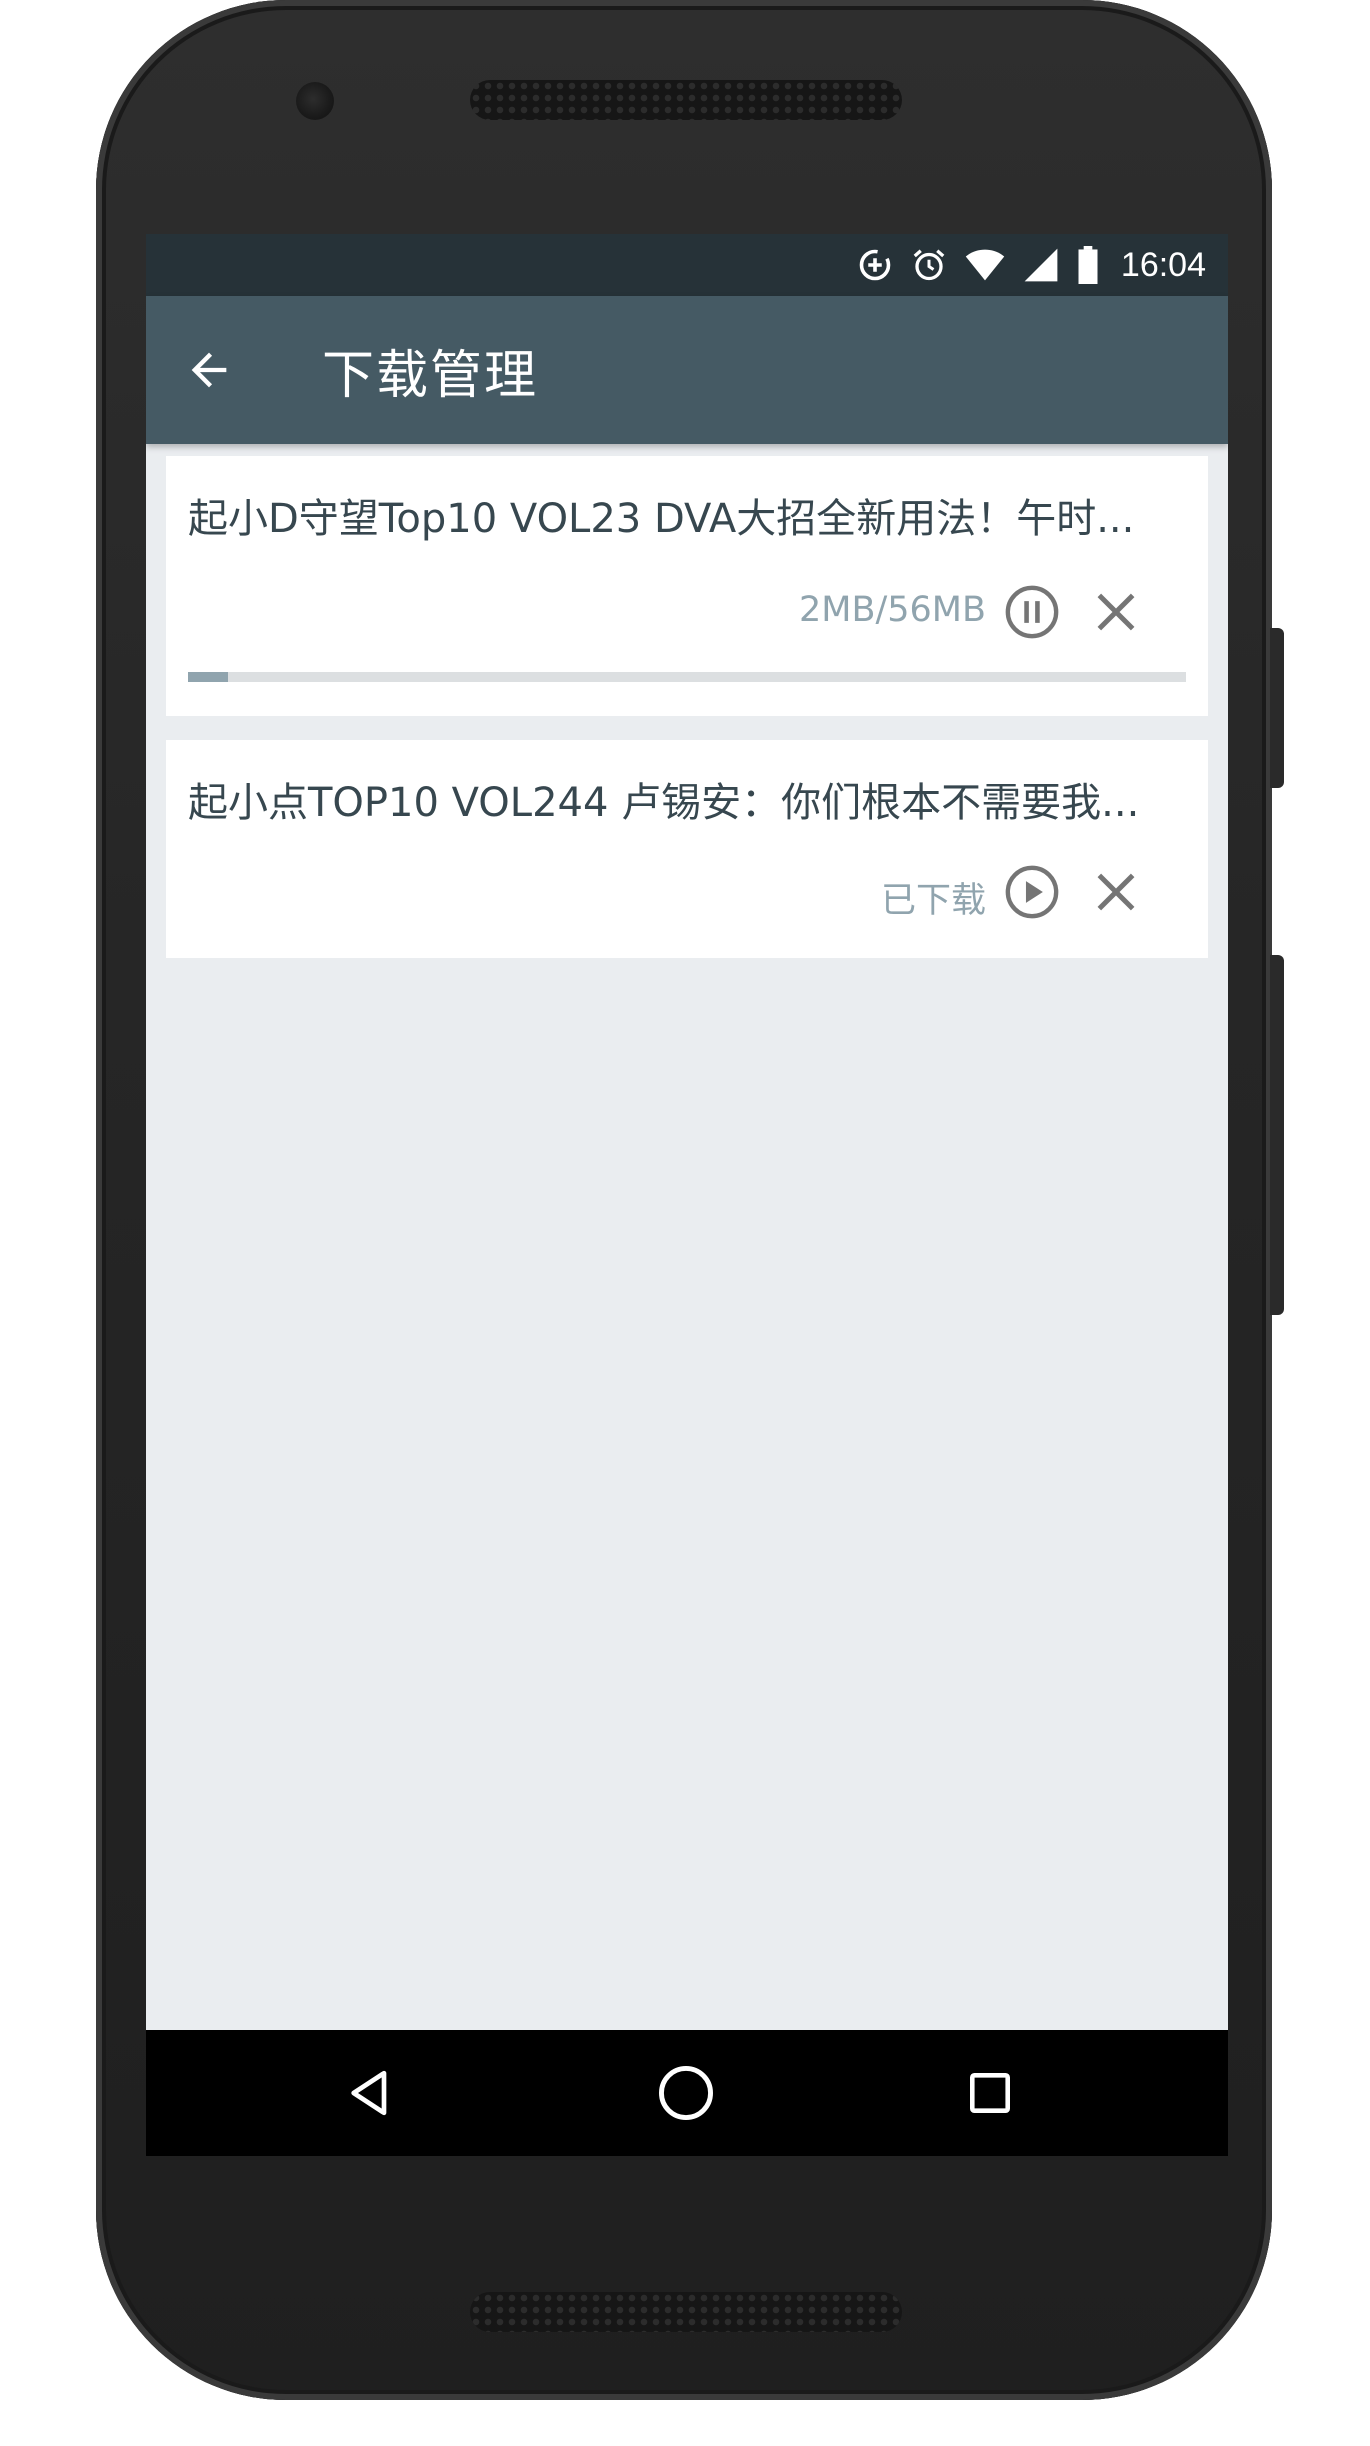  I want to click on page-title: 下载管理, so click(430, 375).